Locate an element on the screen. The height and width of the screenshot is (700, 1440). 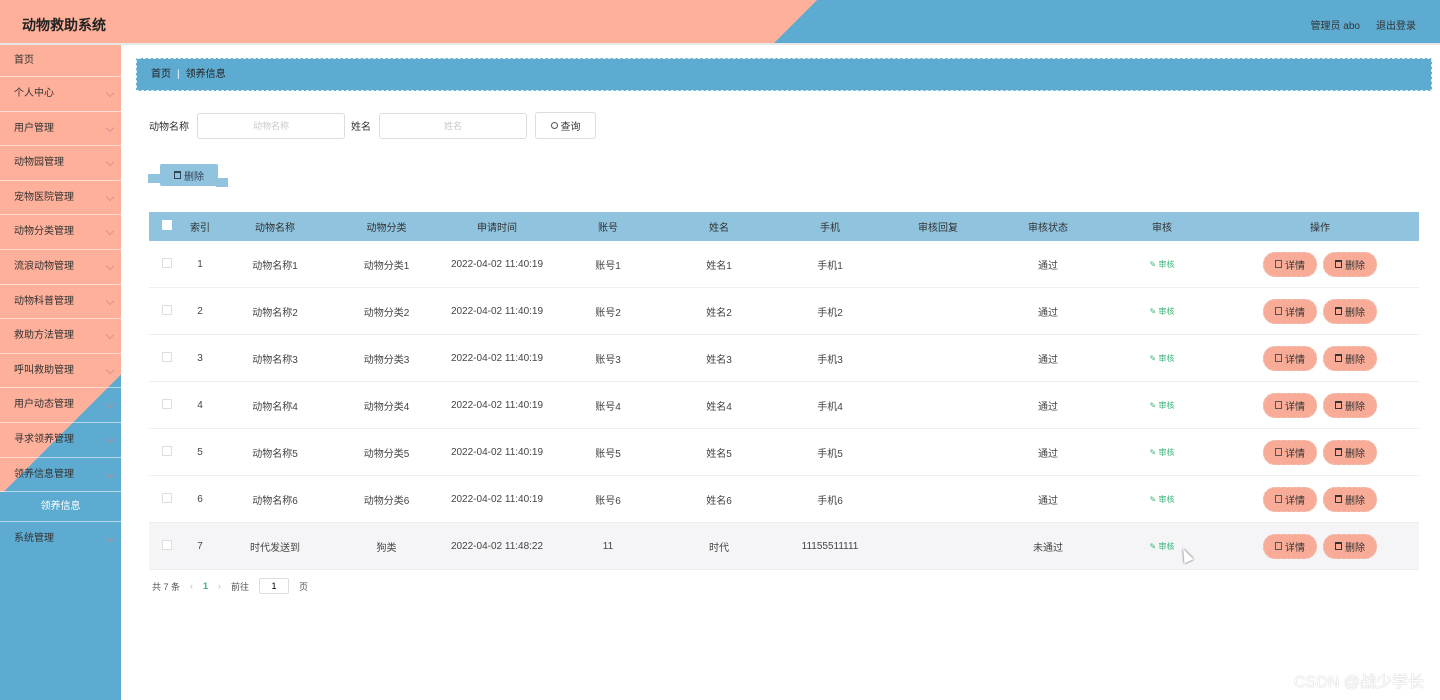
sidebar-item: 用户动态管理 is located at coordinates (60, 405).